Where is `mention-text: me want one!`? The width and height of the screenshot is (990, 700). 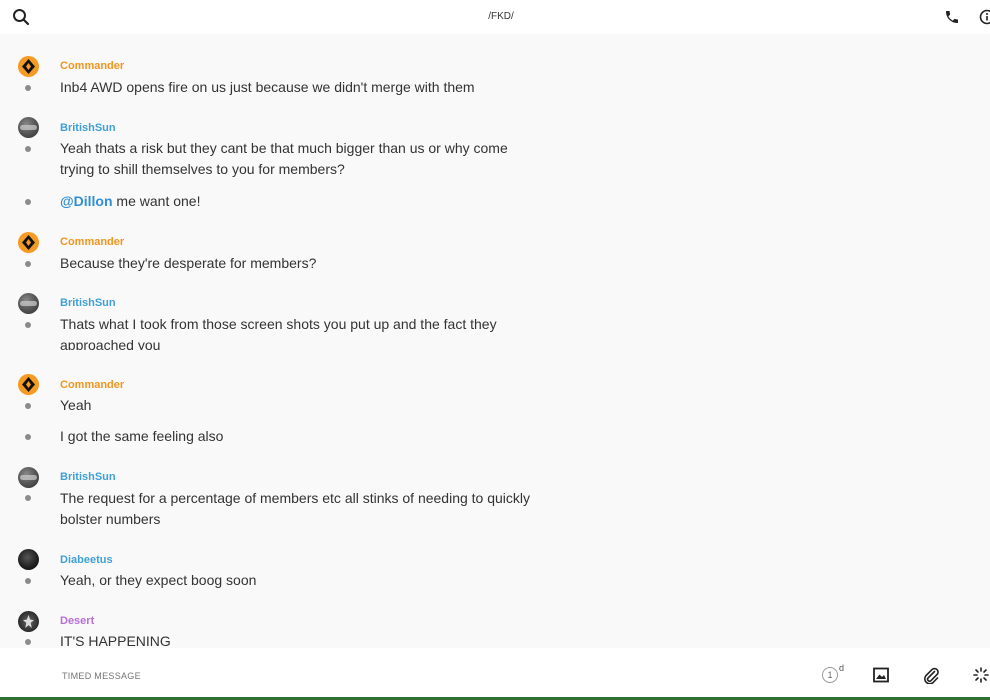 mention-text: me want one! is located at coordinates (156, 201).